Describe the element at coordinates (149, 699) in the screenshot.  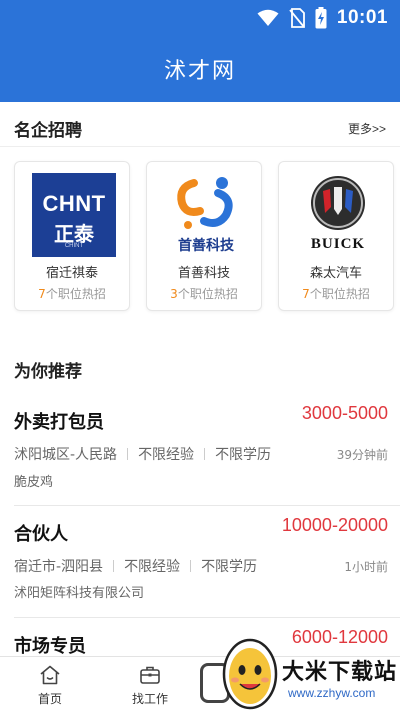
I see `nav-label: 找工作` at that location.